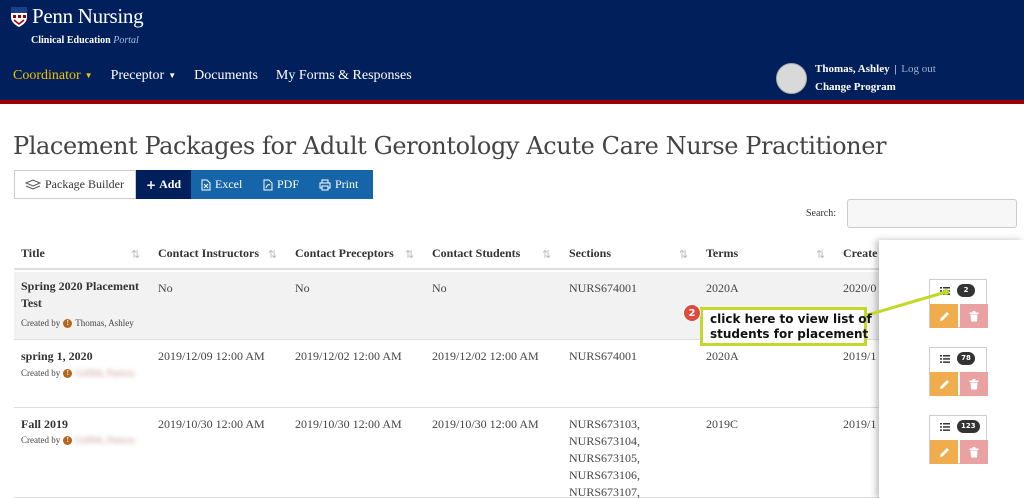 This screenshot has width=1024, height=498. Describe the element at coordinates (347, 184) in the screenshot. I see `print-label: Print` at that location.